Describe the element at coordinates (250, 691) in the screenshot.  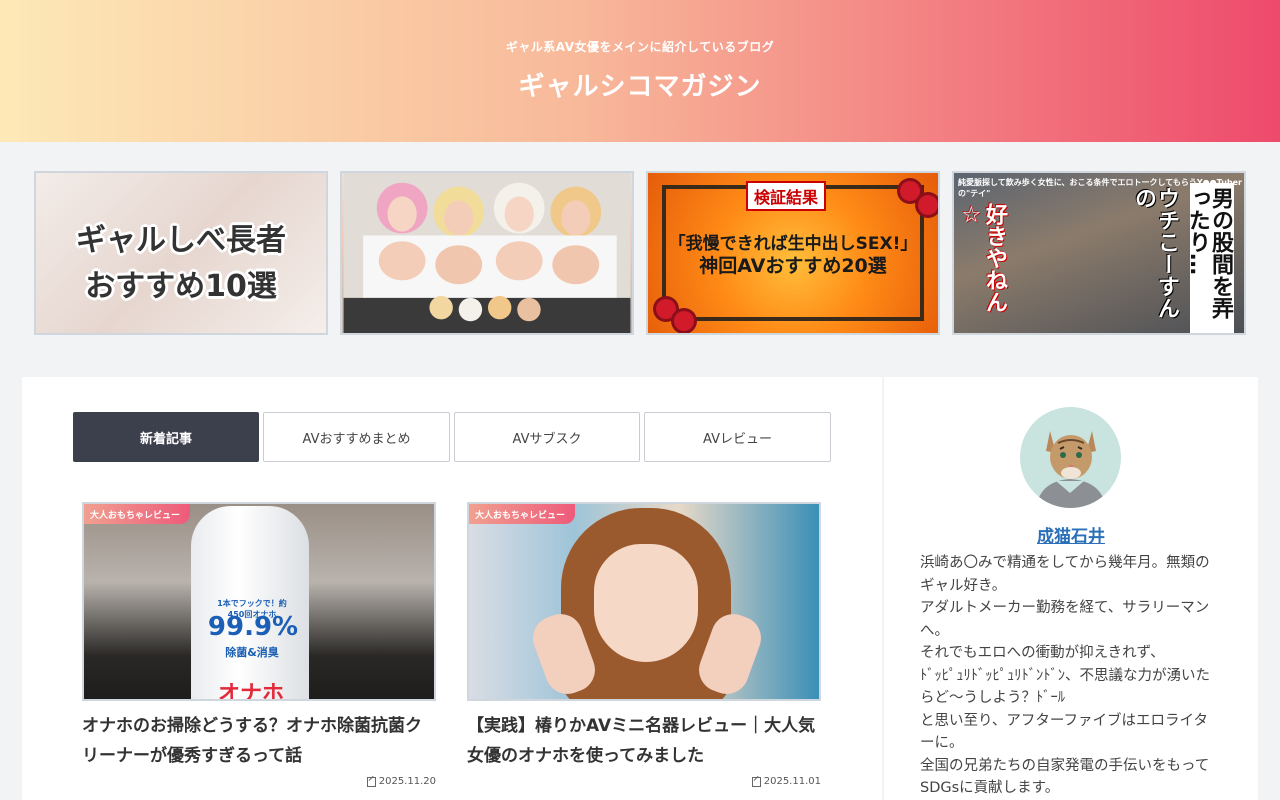
I see `bottle-label-text: オナホ` at that location.